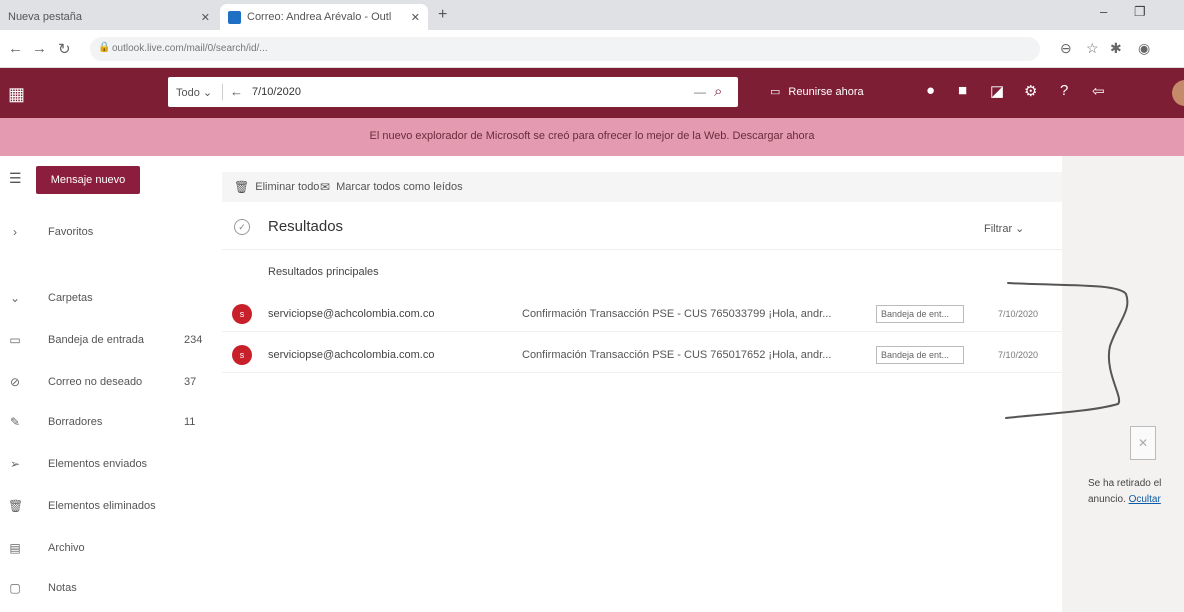  Describe the element at coordinates (15, 340) in the screenshot. I see `inbox-icon: ▭` at that location.